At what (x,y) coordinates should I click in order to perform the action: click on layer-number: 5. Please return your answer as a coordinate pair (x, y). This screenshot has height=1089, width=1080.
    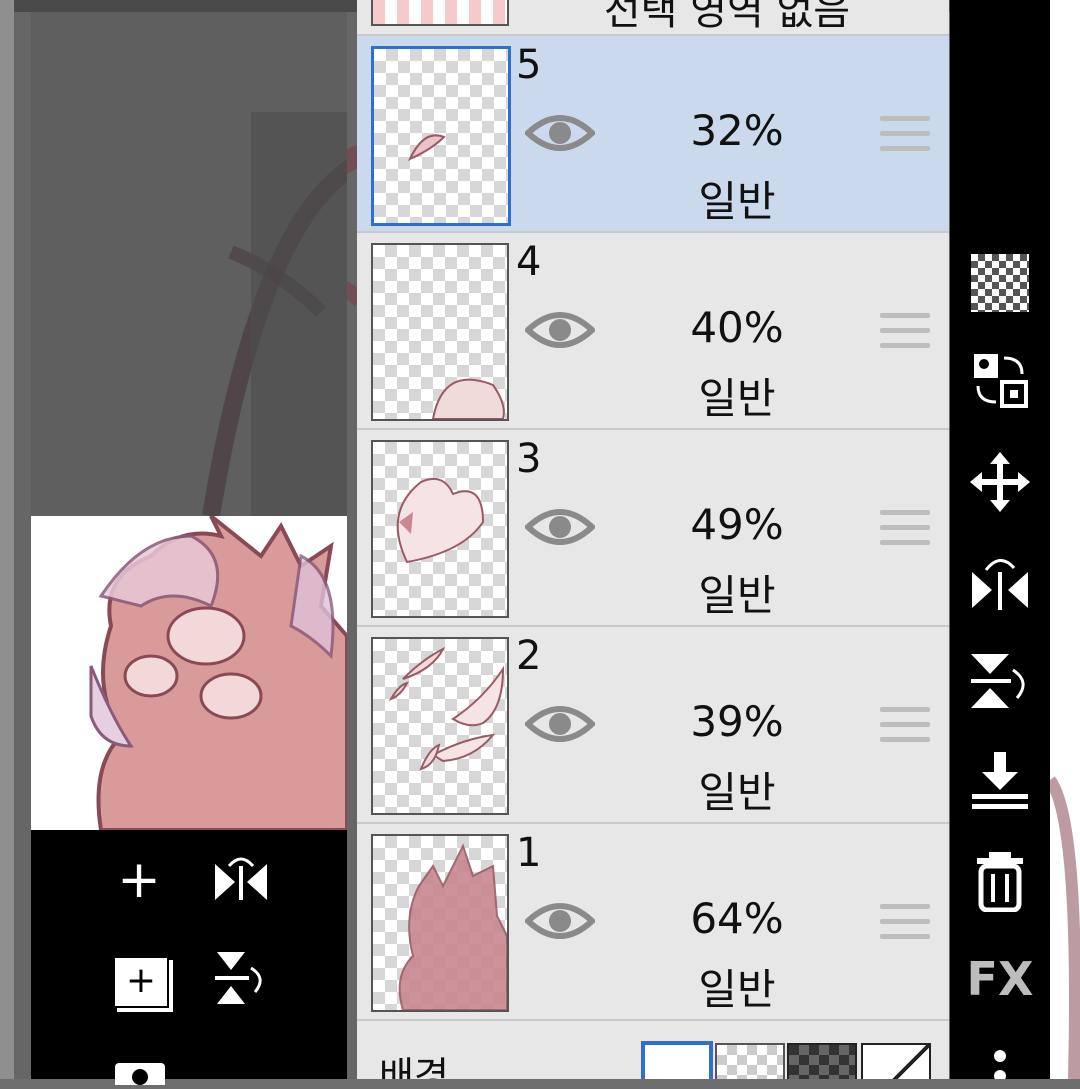
    Looking at the image, I should click on (529, 65).